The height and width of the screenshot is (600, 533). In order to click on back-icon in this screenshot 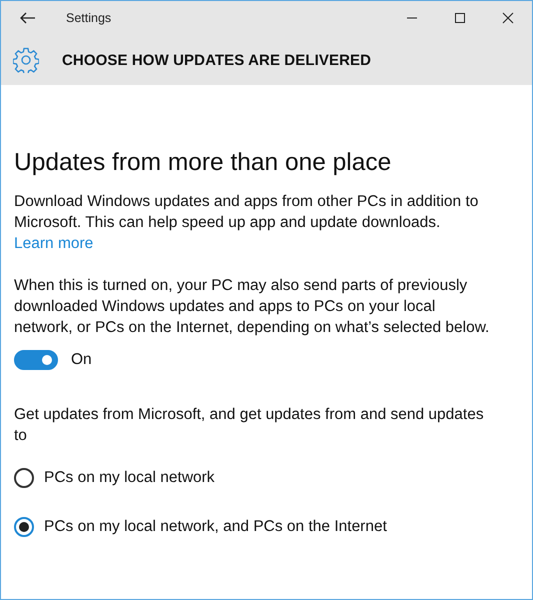, I will do `click(28, 18)`.